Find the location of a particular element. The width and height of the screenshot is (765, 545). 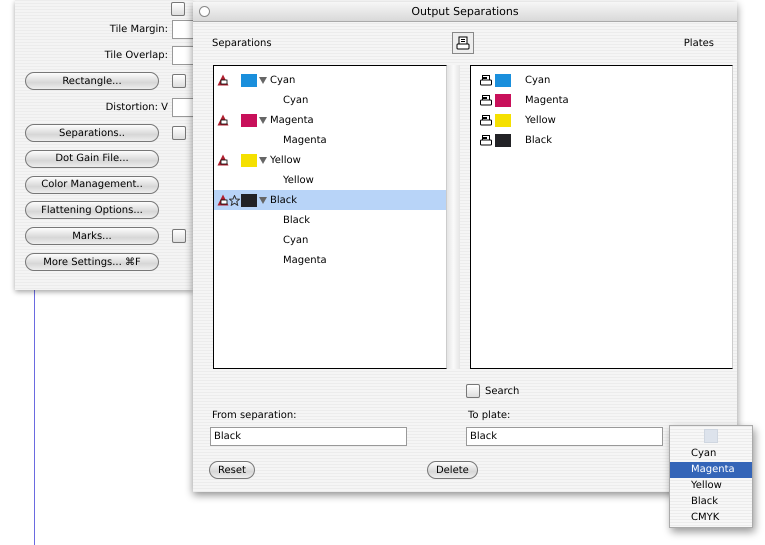

section-label: Plates is located at coordinates (699, 43).